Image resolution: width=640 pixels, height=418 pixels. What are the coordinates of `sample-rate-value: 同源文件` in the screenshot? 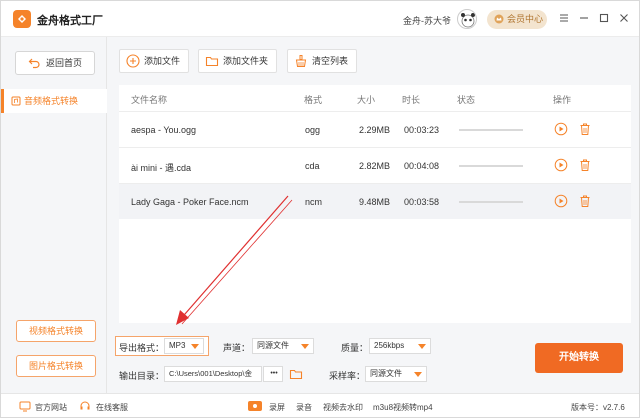 It's located at (386, 373).